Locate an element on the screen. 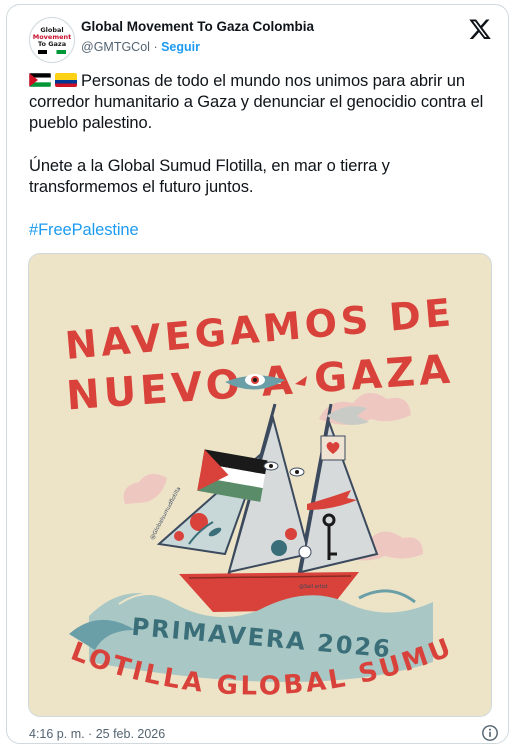 The height and width of the screenshot is (748, 515). x-logo-icon is located at coordinates (480, 29).